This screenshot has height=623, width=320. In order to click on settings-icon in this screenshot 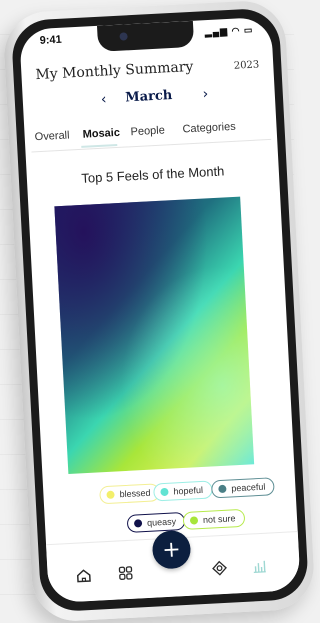, I will do `click(219, 568)`.